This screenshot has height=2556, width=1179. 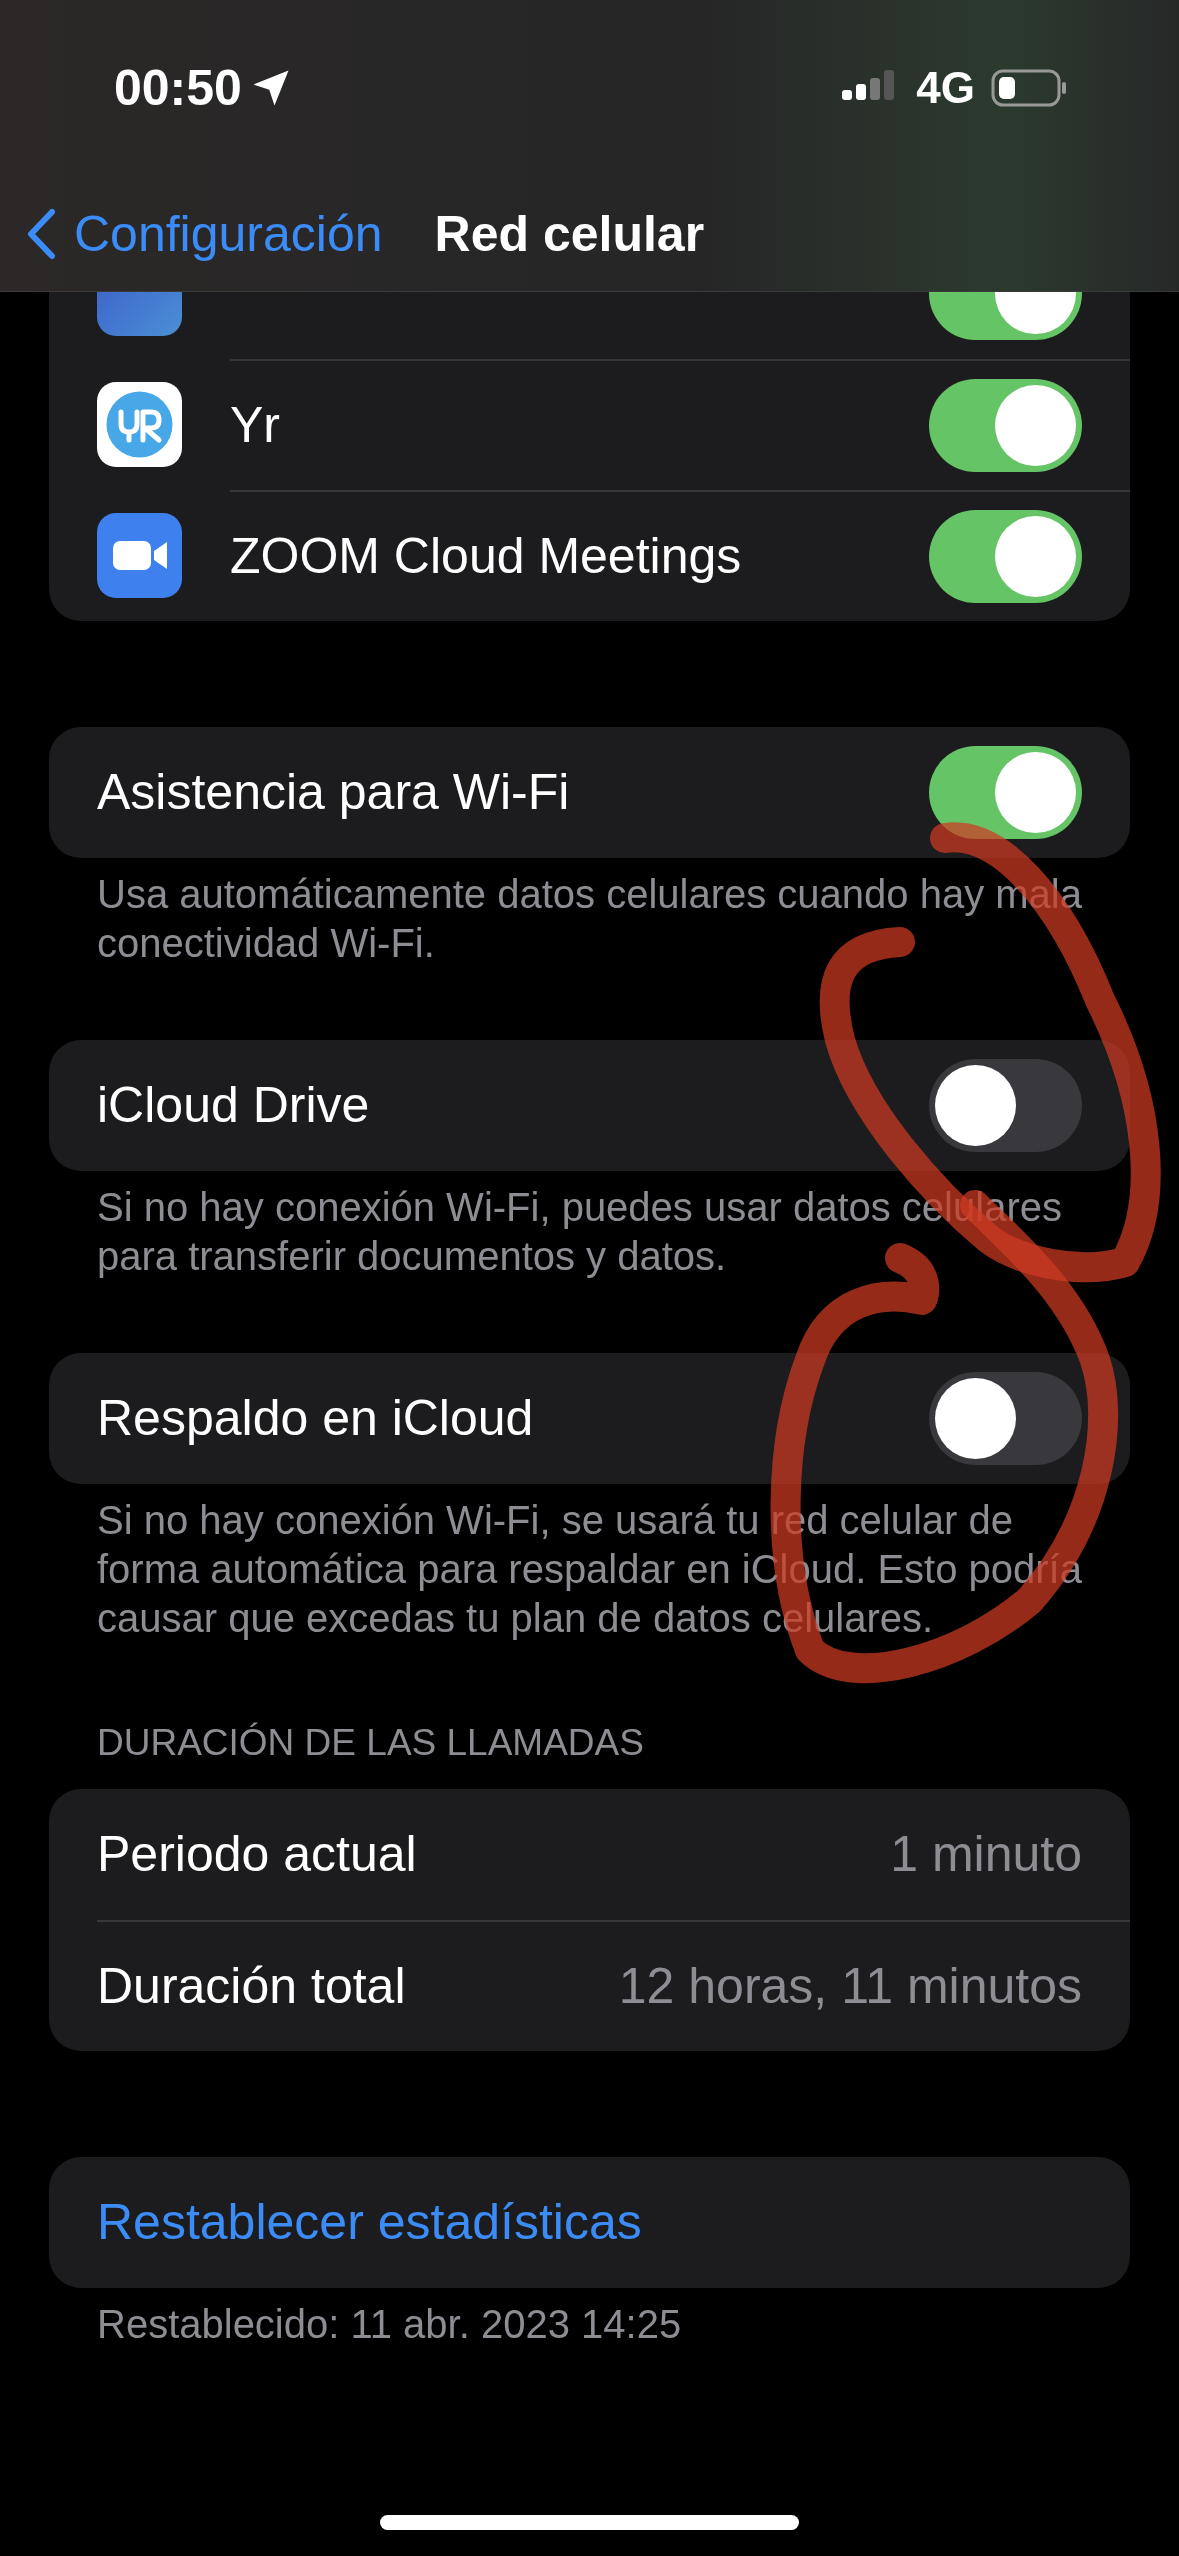 What do you see at coordinates (986, 1854) in the screenshot?
I see `row-value: 1 minuto` at bounding box center [986, 1854].